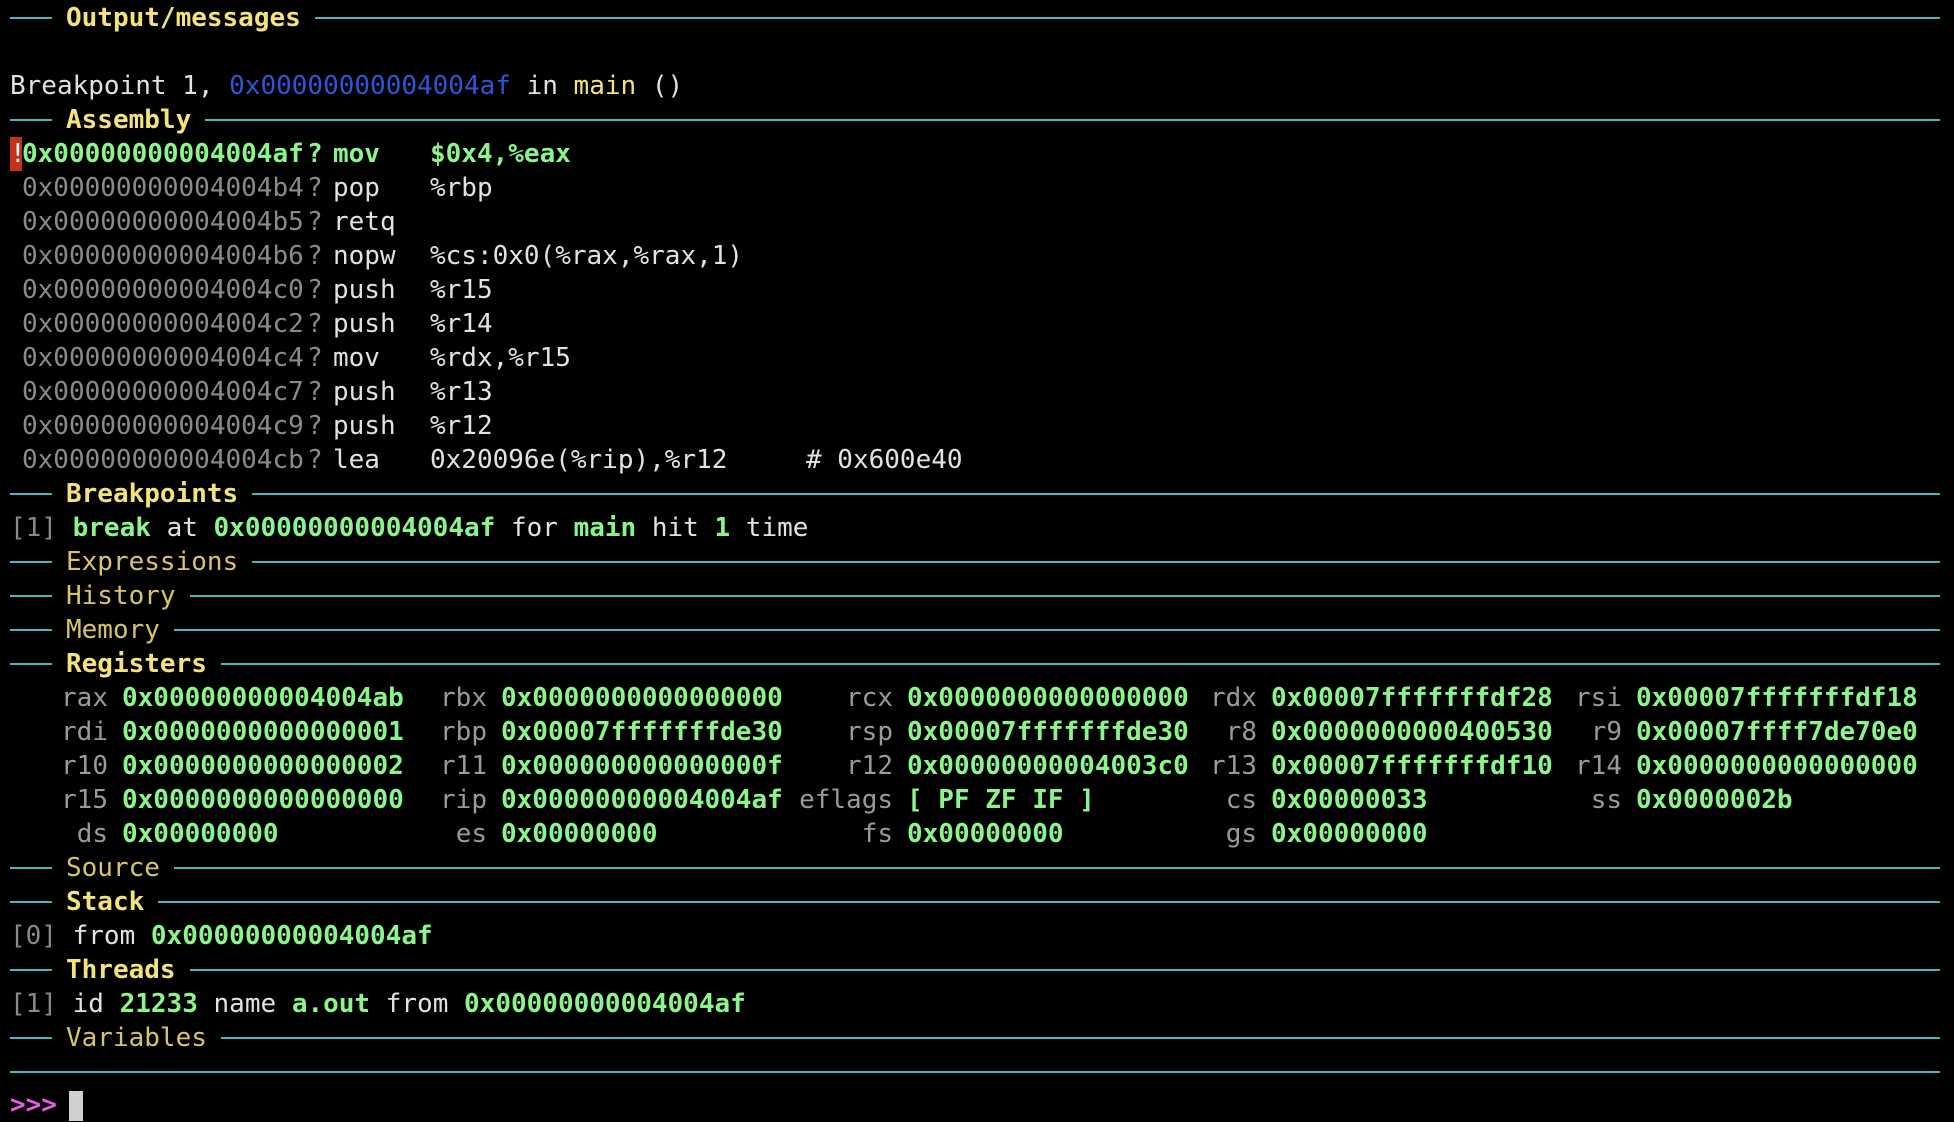 This screenshot has width=1954, height=1122. I want to click on instruction-address: 0x00000000004004c4, so click(163, 358).